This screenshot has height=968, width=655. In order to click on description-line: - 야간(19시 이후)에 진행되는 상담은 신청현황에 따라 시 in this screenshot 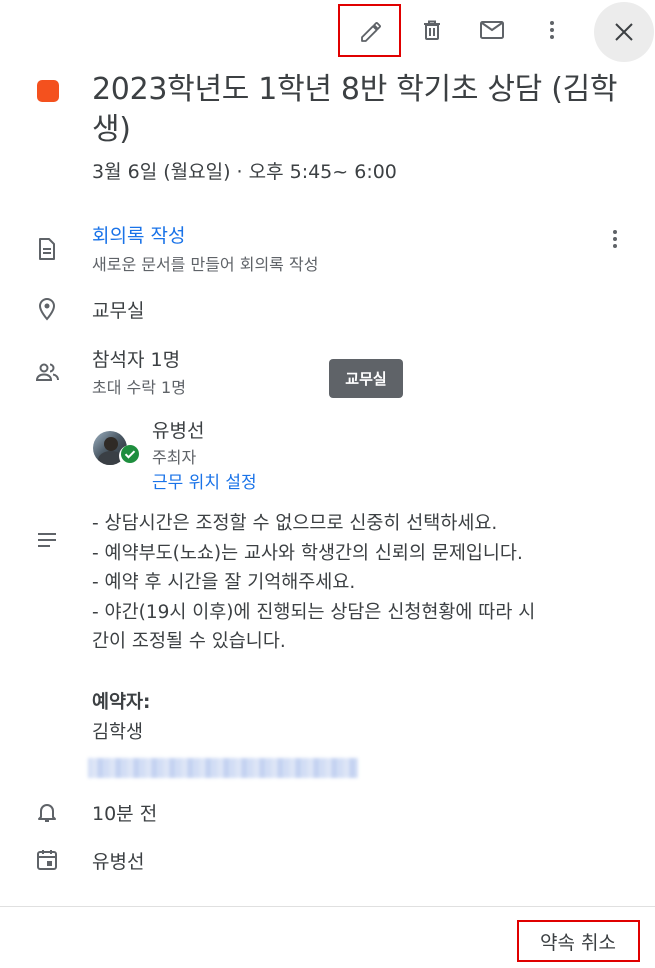, I will do `click(314, 612)`.